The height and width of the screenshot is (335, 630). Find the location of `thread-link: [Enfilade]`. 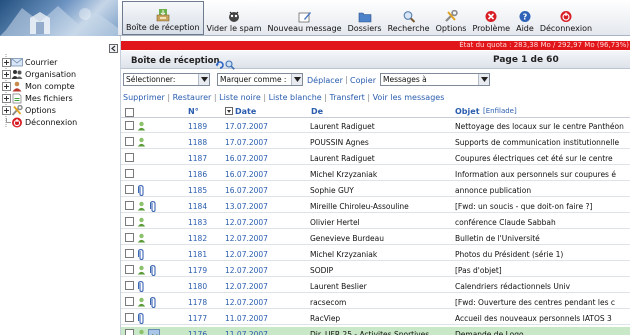

thread-link: [Enfilade] is located at coordinates (500, 111).